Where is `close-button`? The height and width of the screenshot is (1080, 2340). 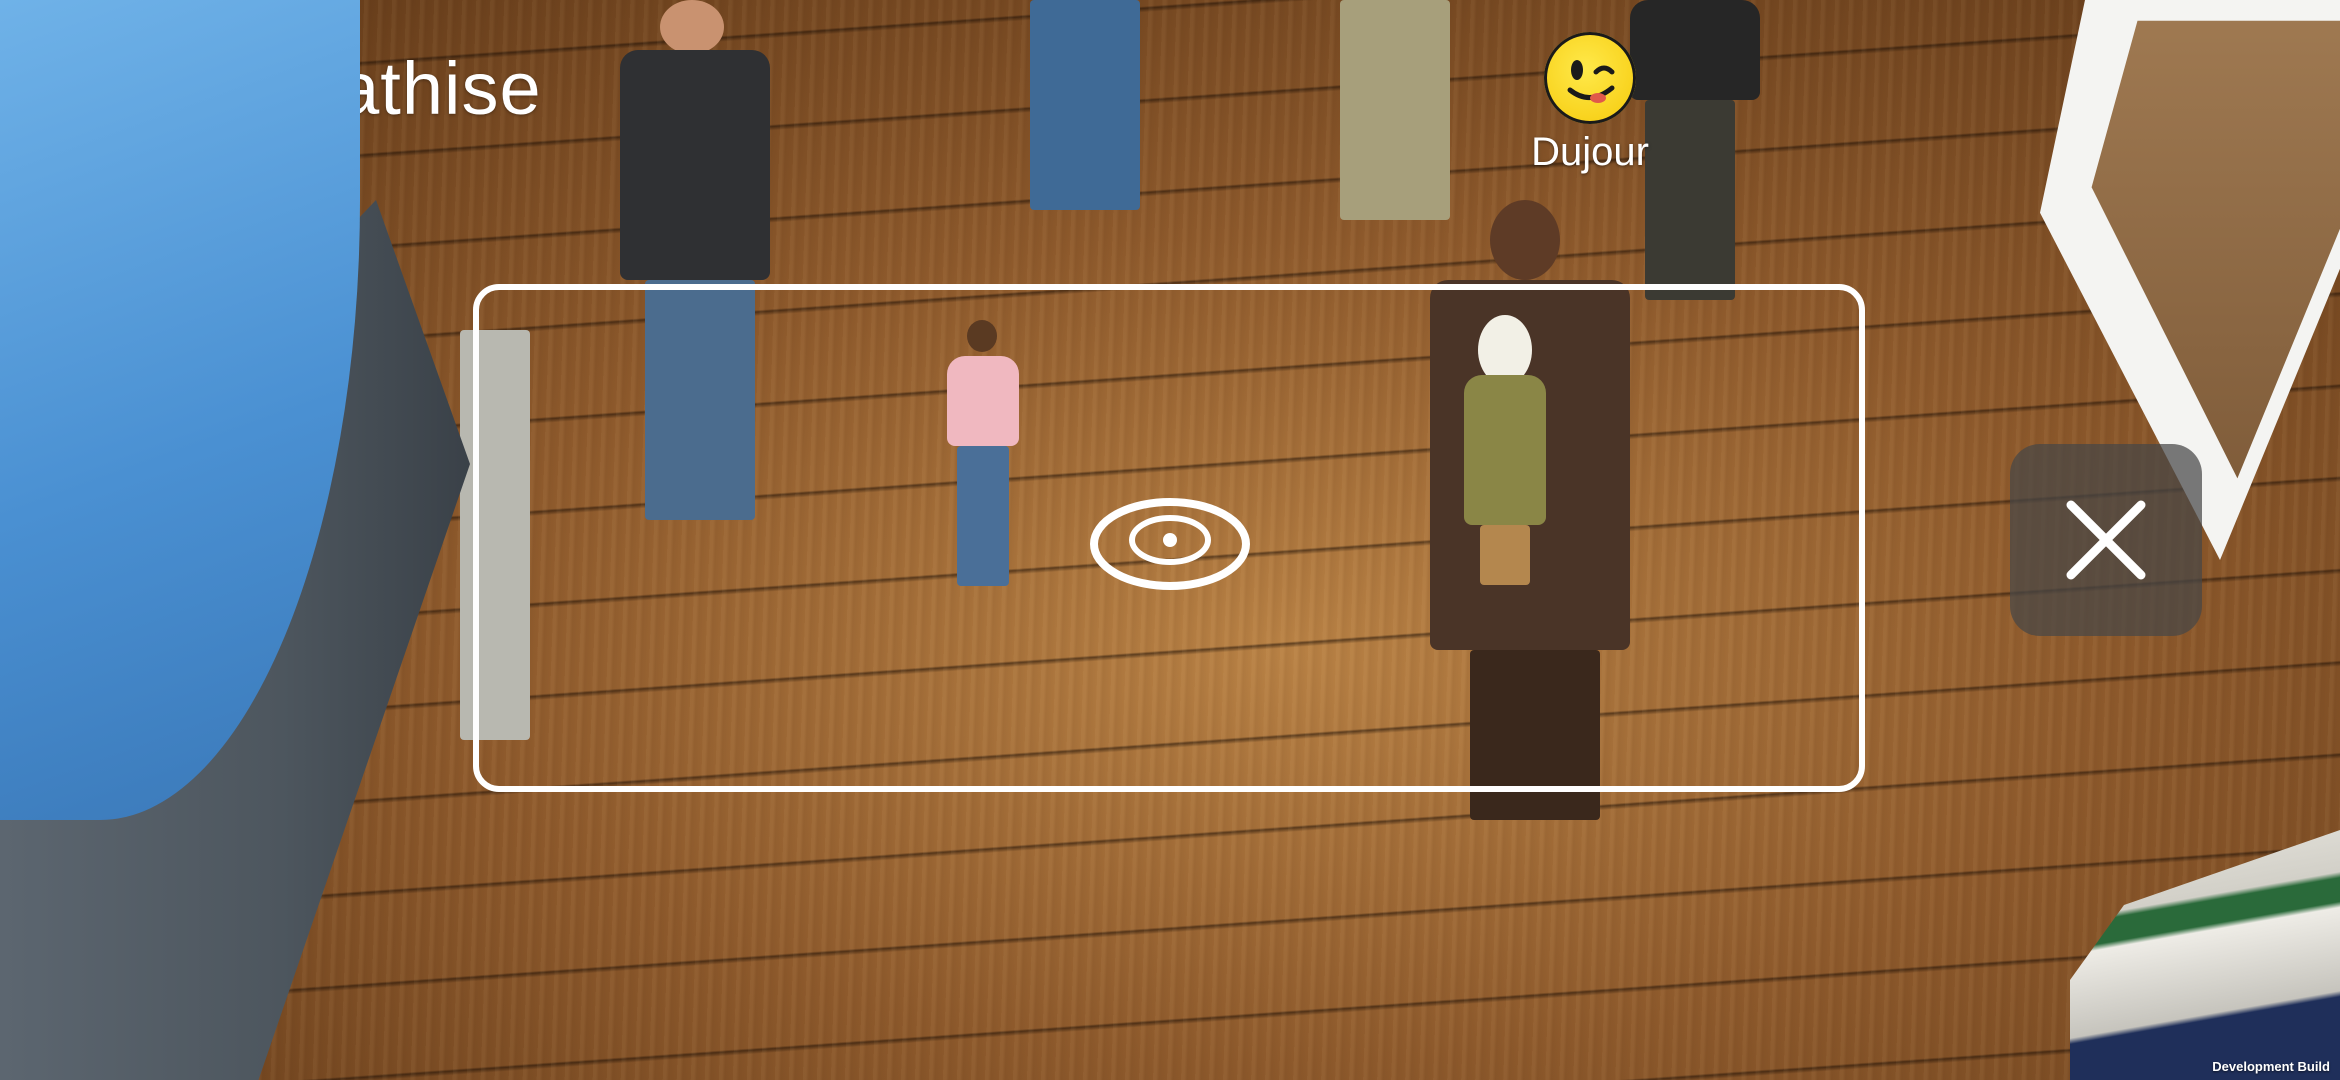
close-button is located at coordinates (2106, 540).